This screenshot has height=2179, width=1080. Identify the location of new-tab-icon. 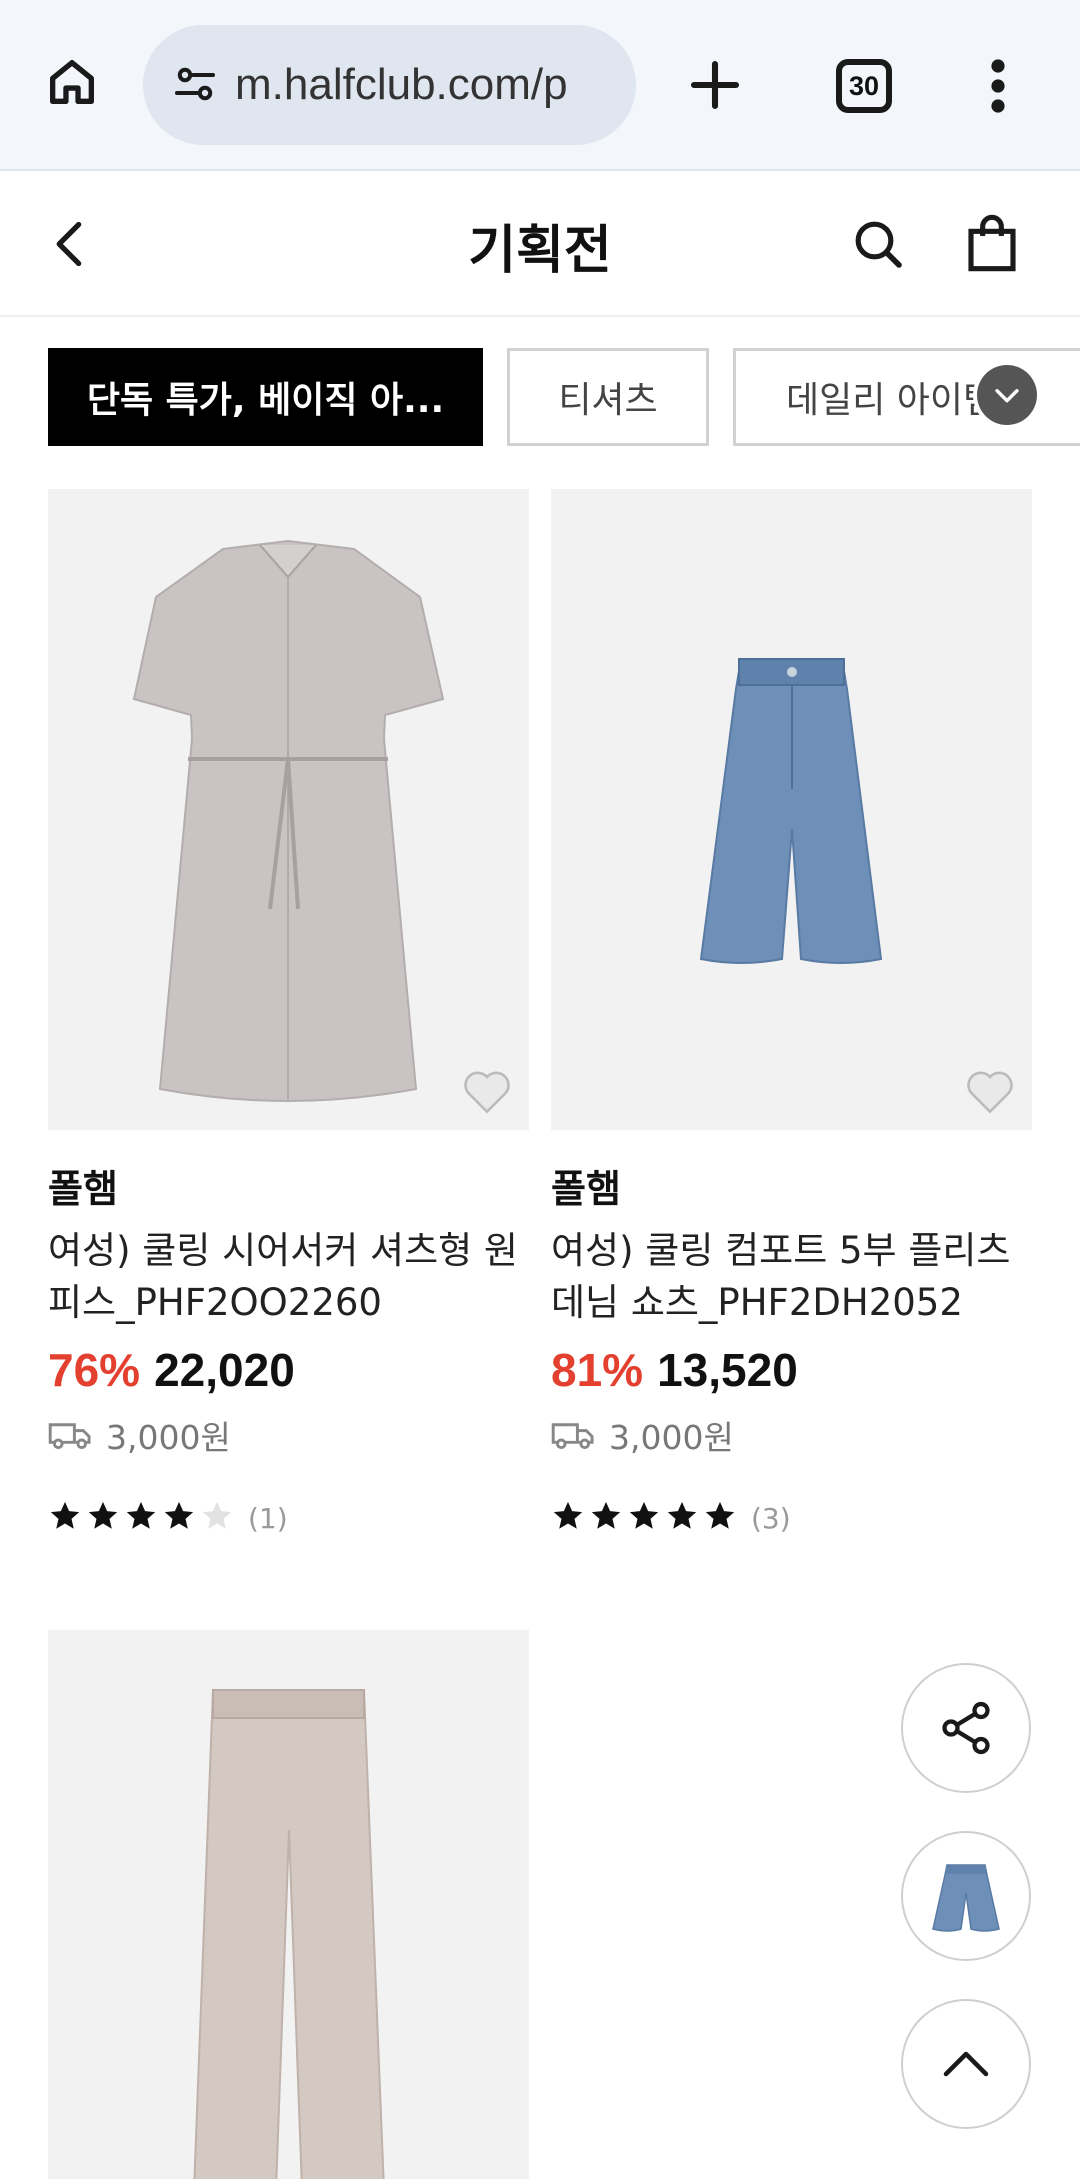
(715, 85).